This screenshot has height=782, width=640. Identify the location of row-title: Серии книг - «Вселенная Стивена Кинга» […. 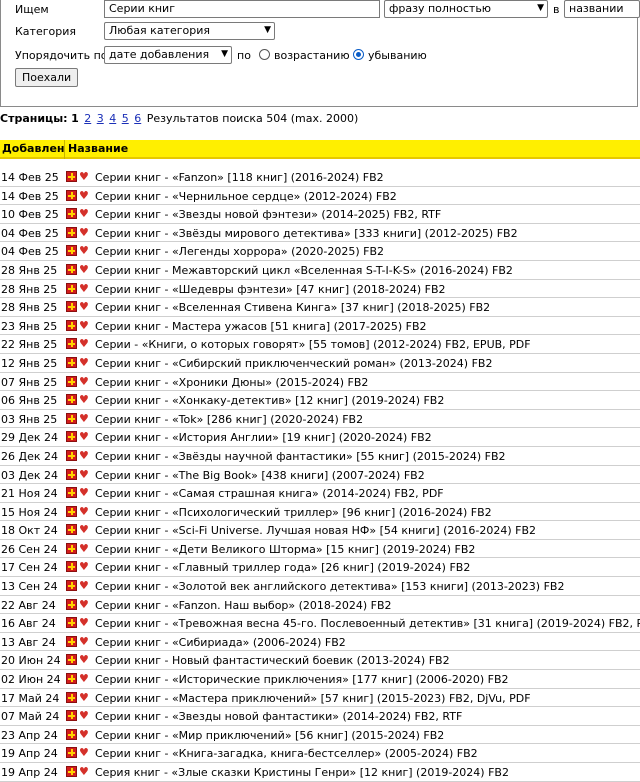
(292, 307).